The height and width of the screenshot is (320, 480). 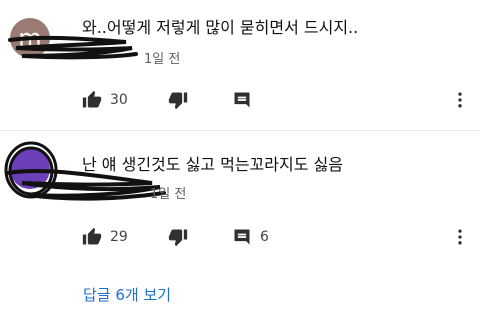 I want to click on reply-button, so click(x=246, y=100).